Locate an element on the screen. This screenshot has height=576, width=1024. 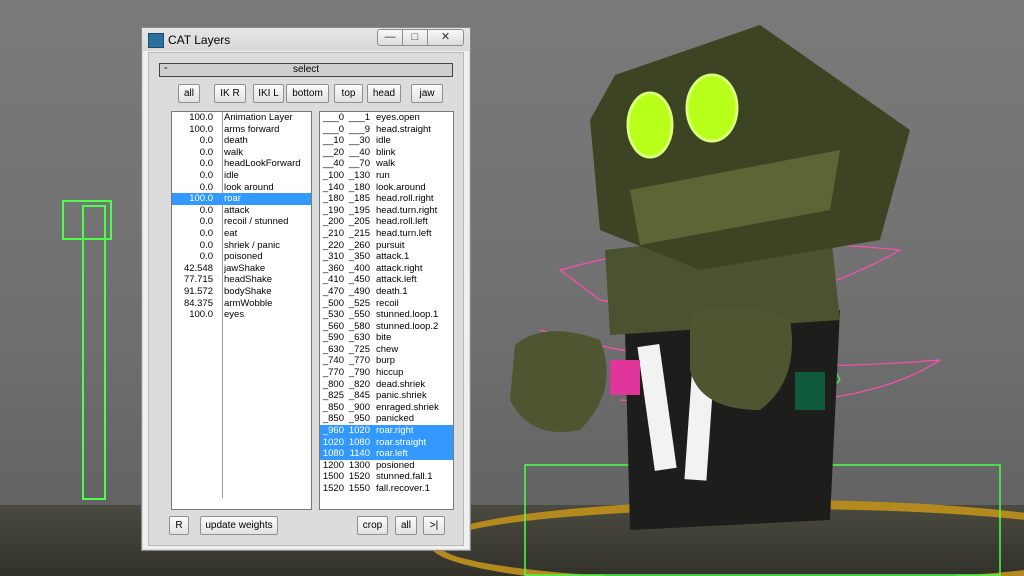
range-row: _360 _400 attack.right is located at coordinates (386, 269).